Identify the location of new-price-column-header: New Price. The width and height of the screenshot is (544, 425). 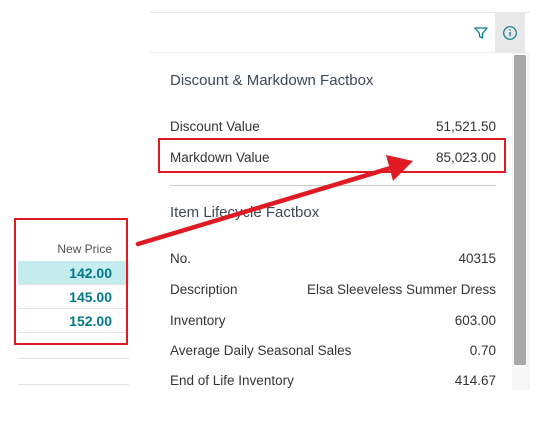
(73, 249).